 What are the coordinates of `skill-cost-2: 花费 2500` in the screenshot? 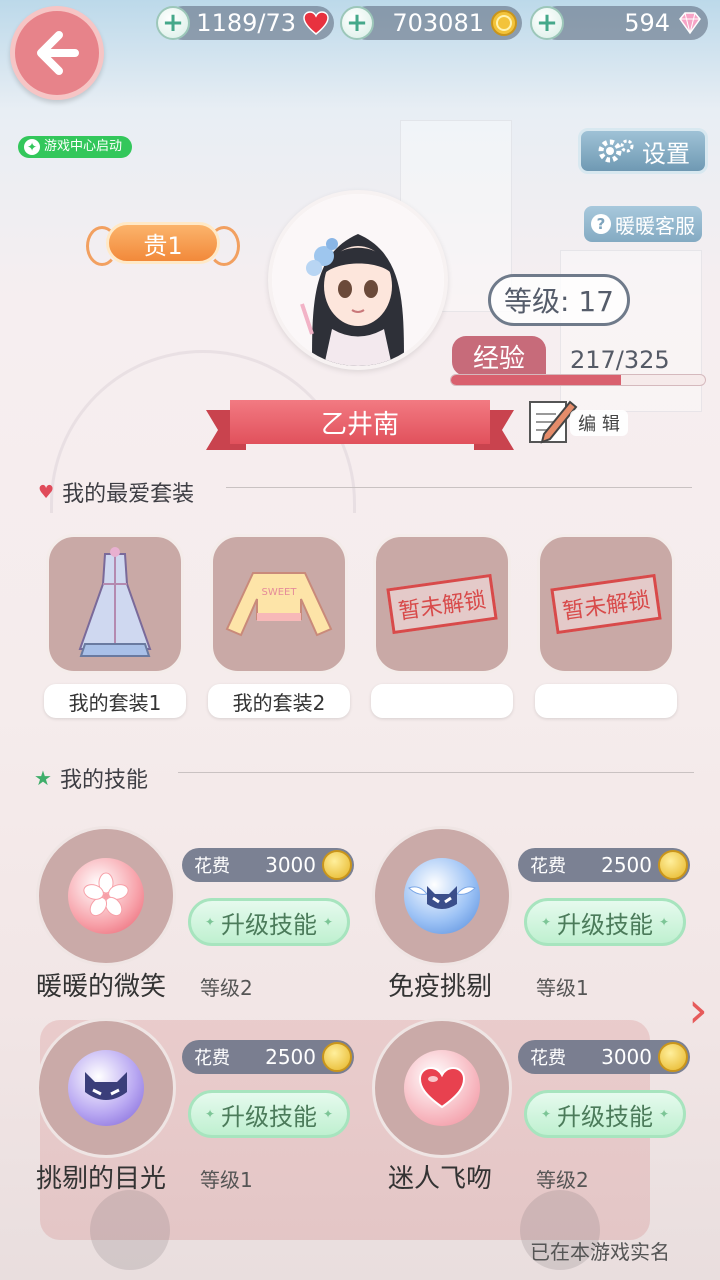 It's located at (604, 865).